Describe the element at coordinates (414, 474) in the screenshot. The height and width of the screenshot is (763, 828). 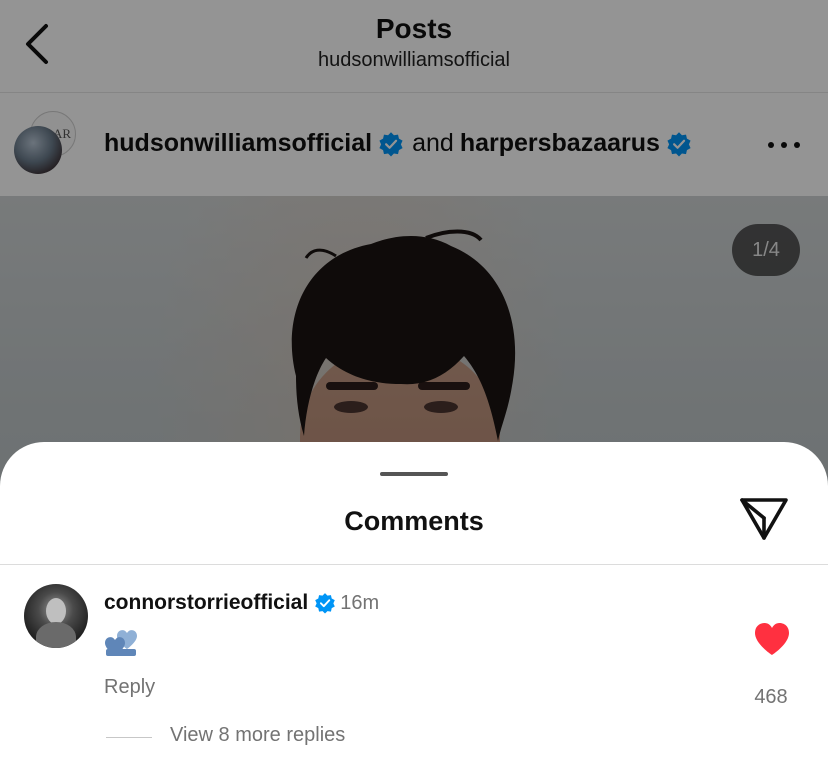
I see `sheet-drag-handle` at that location.